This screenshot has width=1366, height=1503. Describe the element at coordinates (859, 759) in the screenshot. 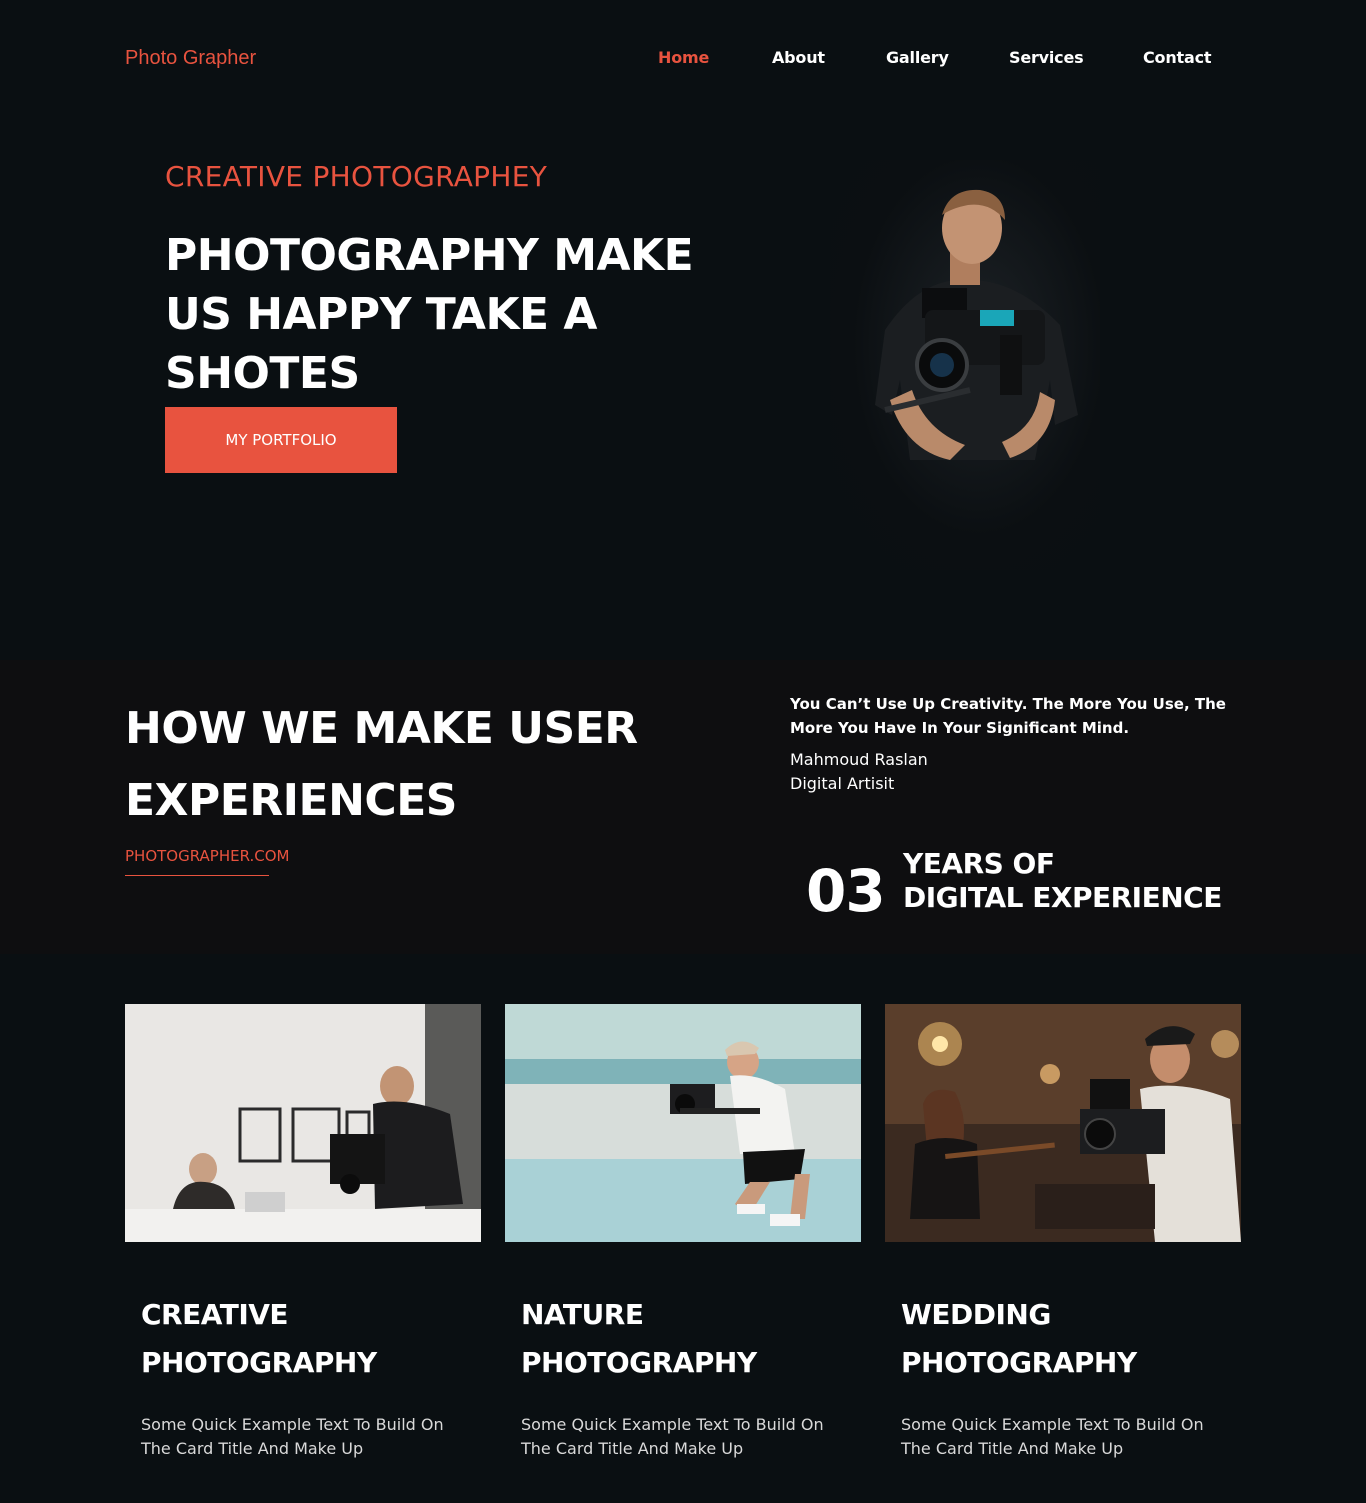

I see `quote-author-name: Mahmoud Raslan` at that location.